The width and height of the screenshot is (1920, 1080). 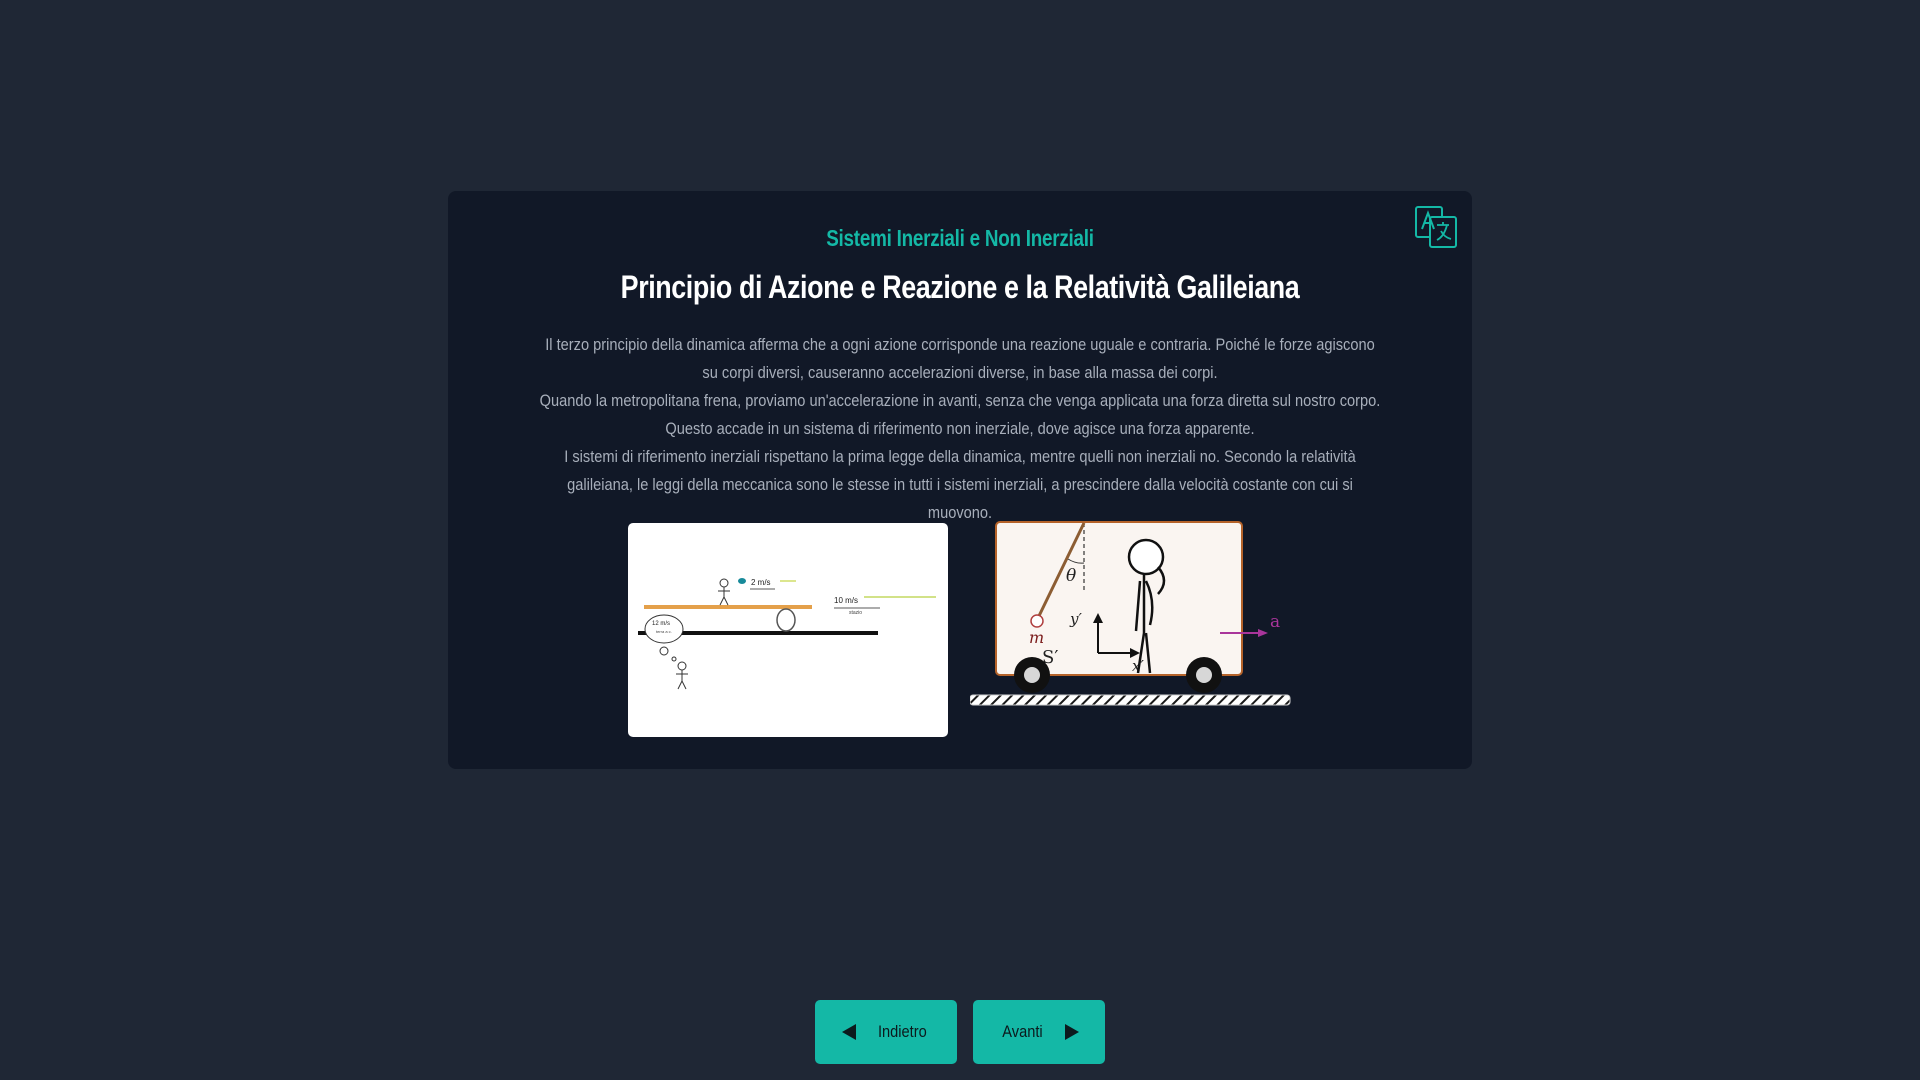 I want to click on label-train-speed: 10 m/s, so click(x=846, y=600).